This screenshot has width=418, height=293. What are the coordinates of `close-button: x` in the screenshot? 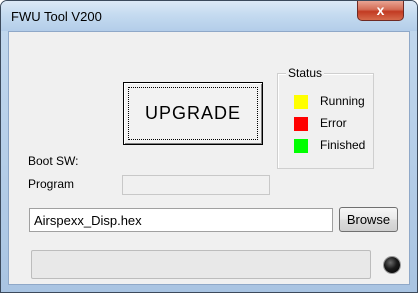 It's located at (380, 11).